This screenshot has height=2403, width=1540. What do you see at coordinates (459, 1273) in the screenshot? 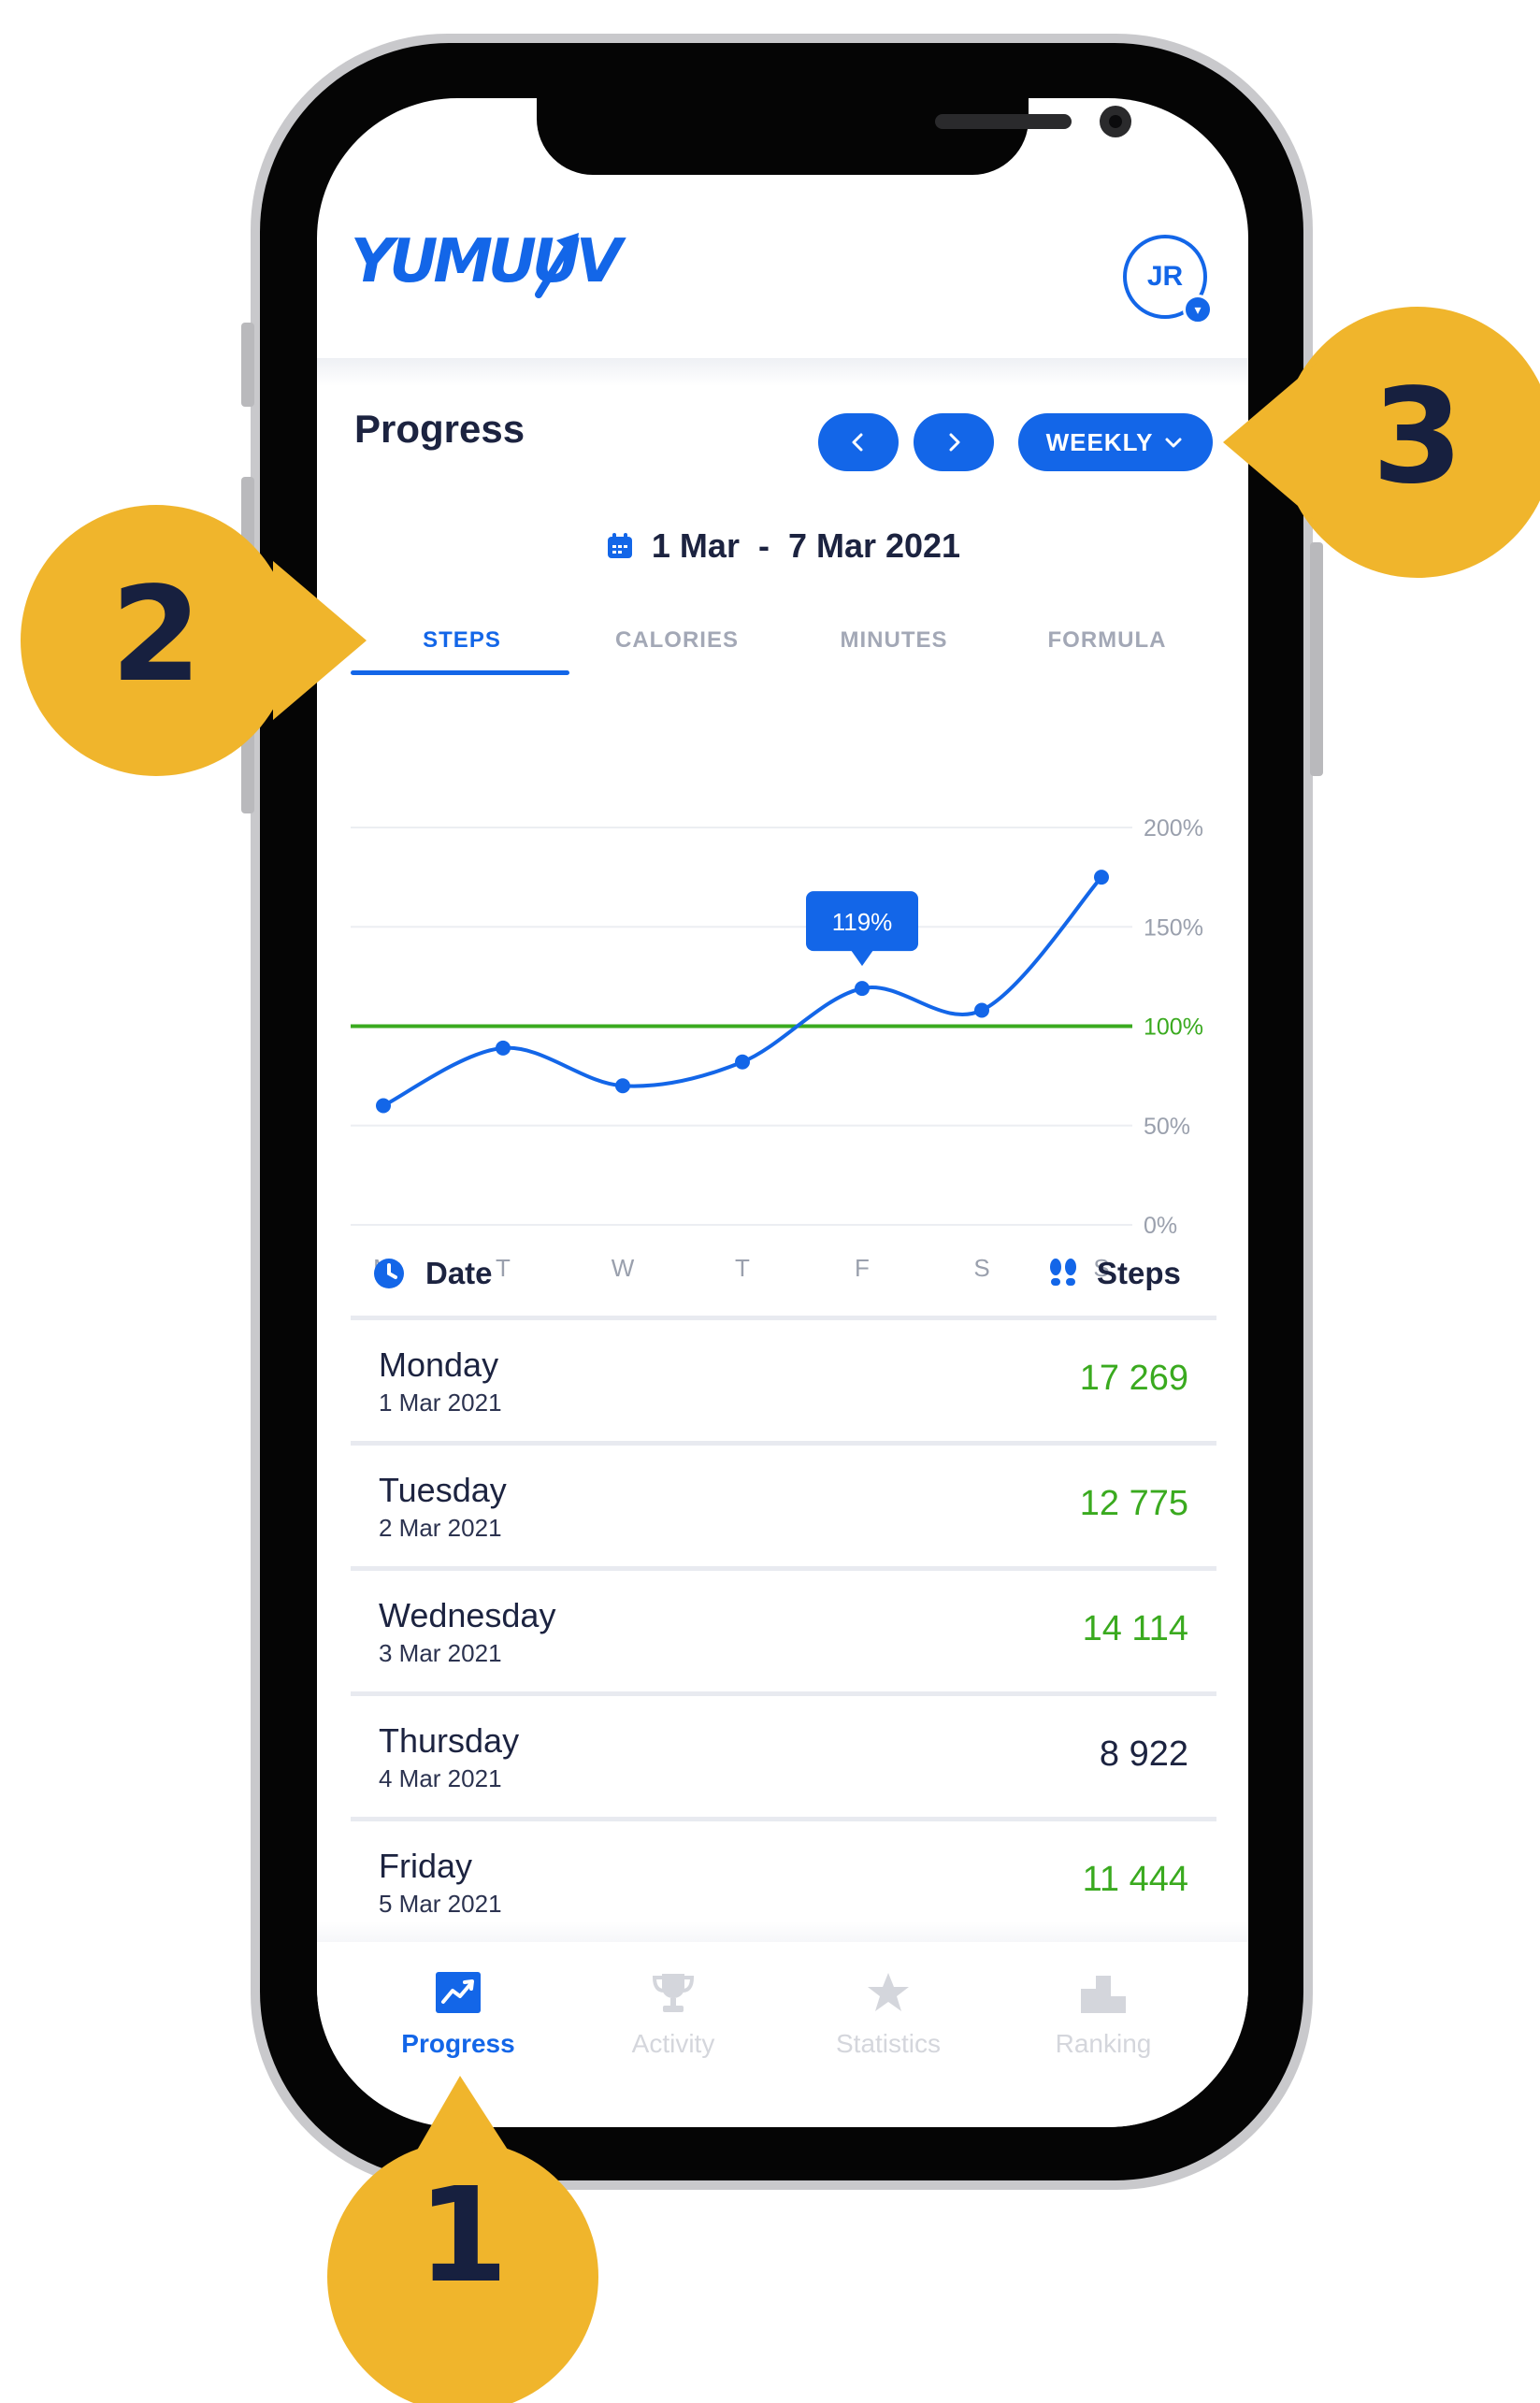
I see `date-header-label: Date` at bounding box center [459, 1273].